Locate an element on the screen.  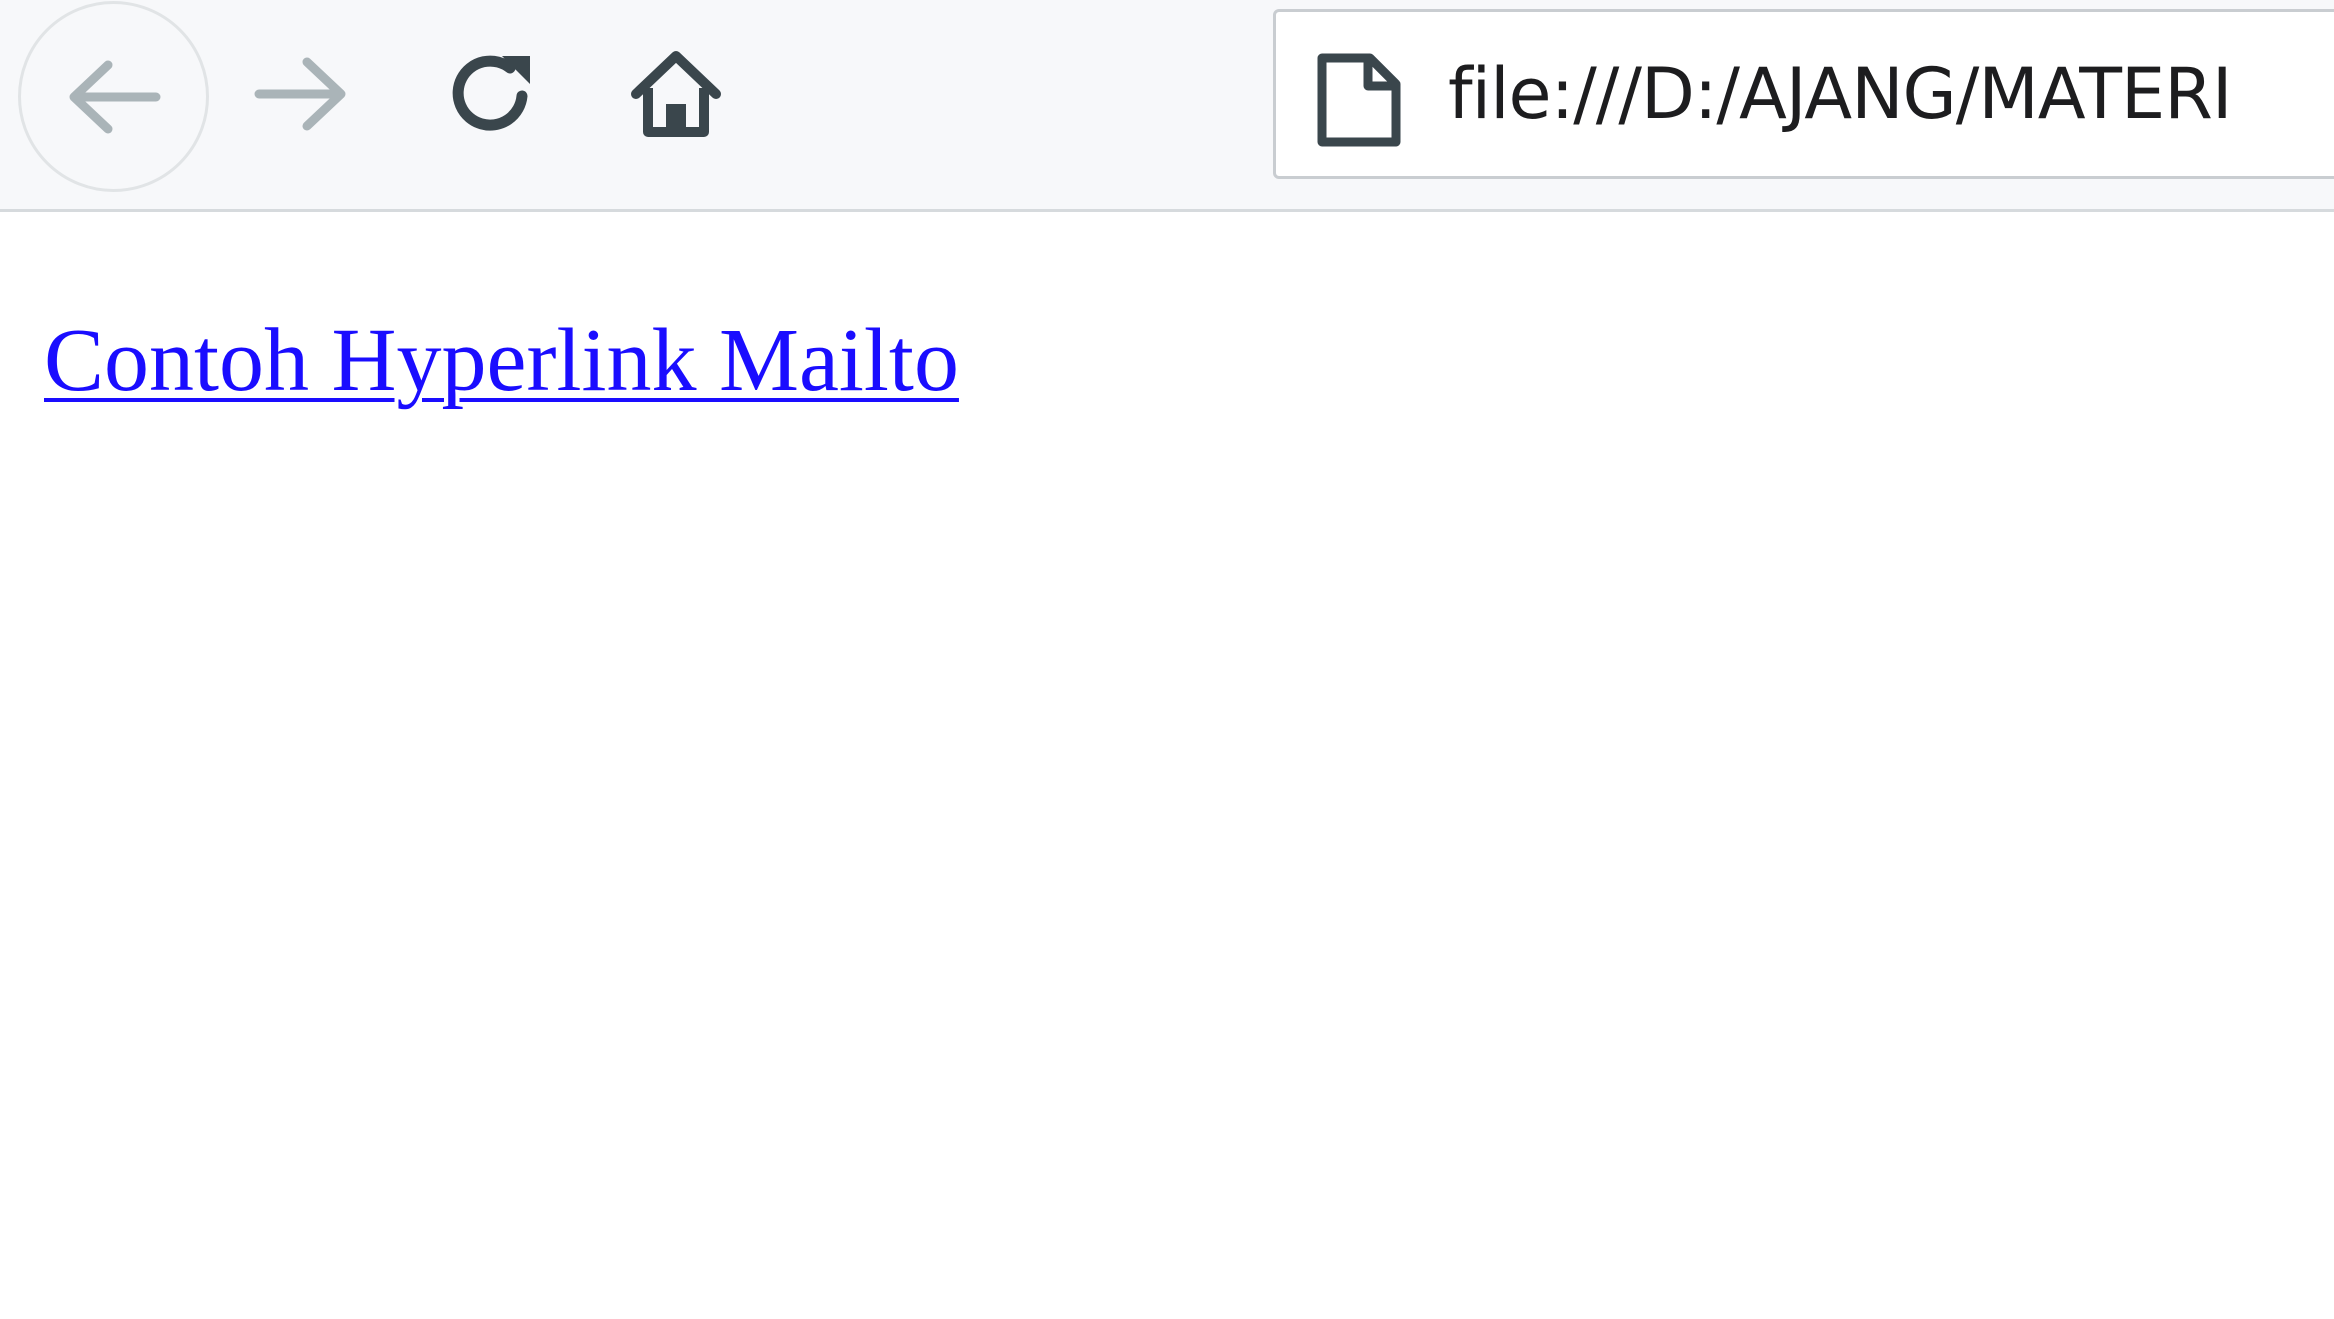
forward-button is located at coordinates (301, 94).